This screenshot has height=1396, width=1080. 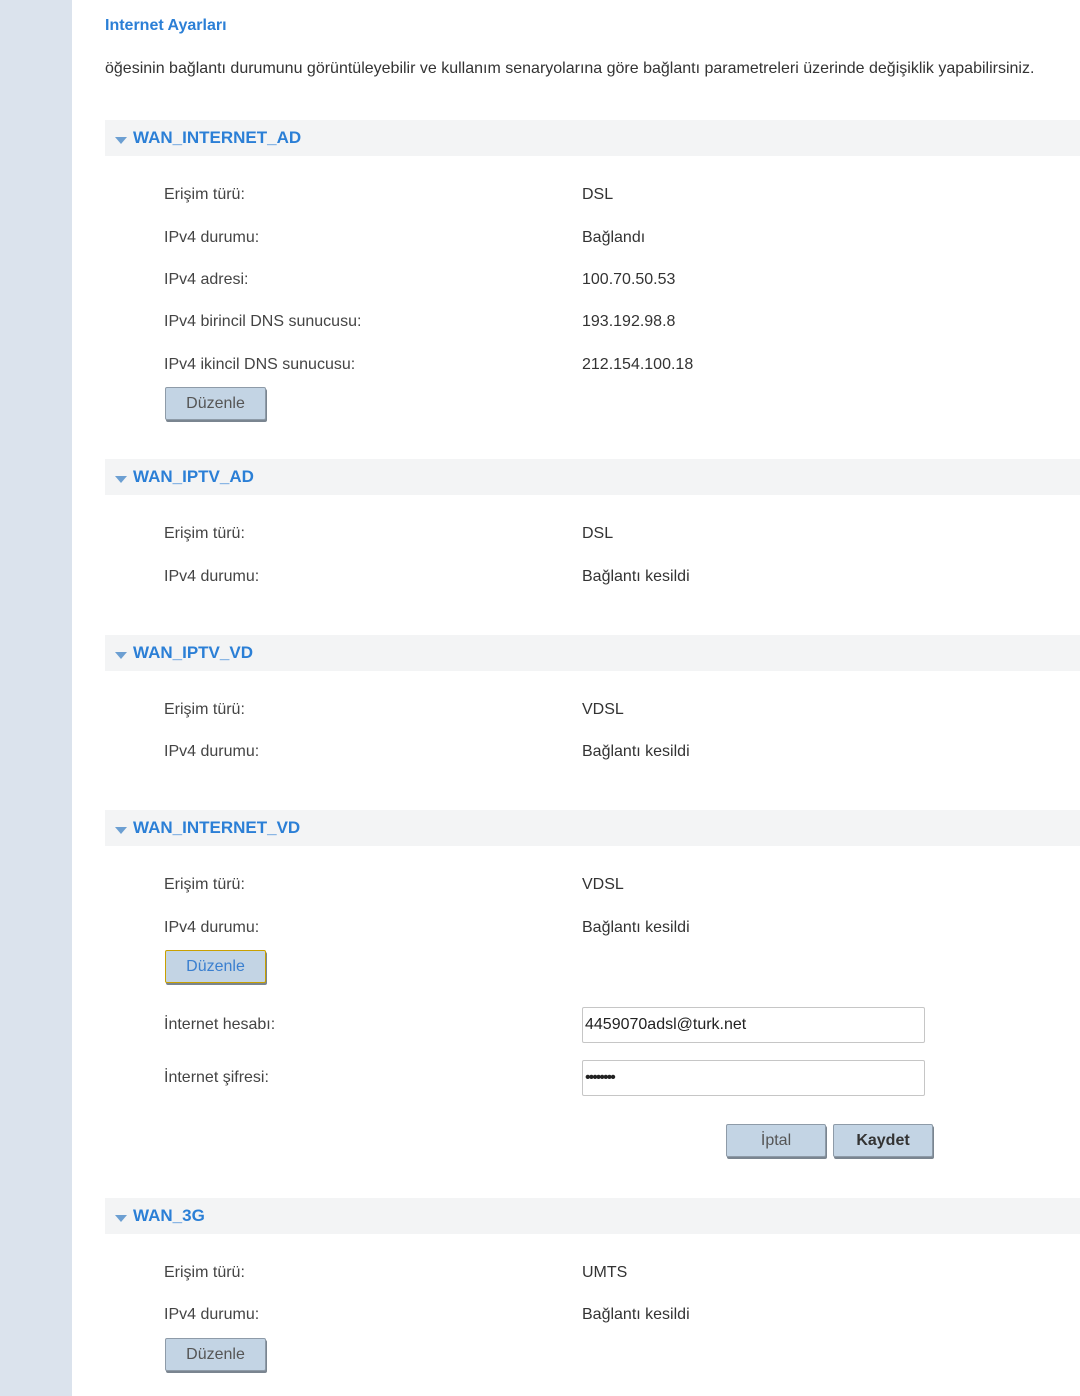 I want to click on section-header-wan-3g: WAN_3G, so click(x=592, y=1216).